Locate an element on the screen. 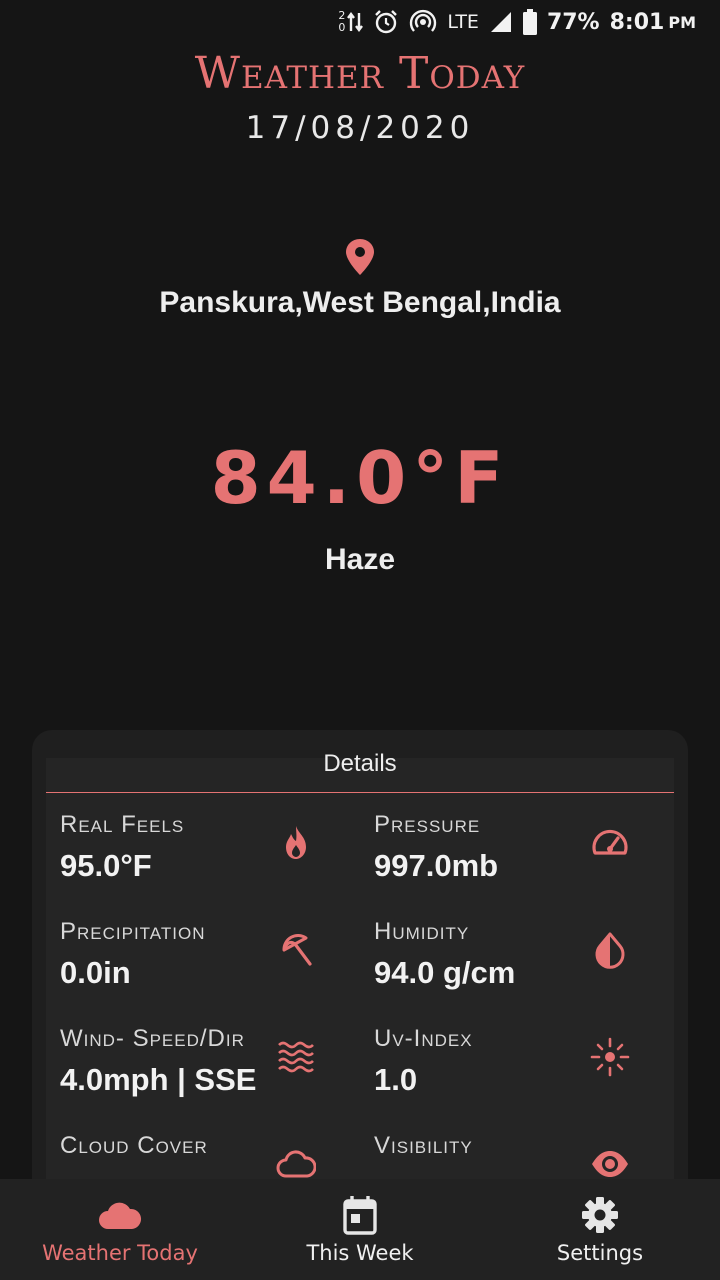 This screenshot has height=1280, width=720. detail-value: 95.0°F is located at coordinates (106, 865).